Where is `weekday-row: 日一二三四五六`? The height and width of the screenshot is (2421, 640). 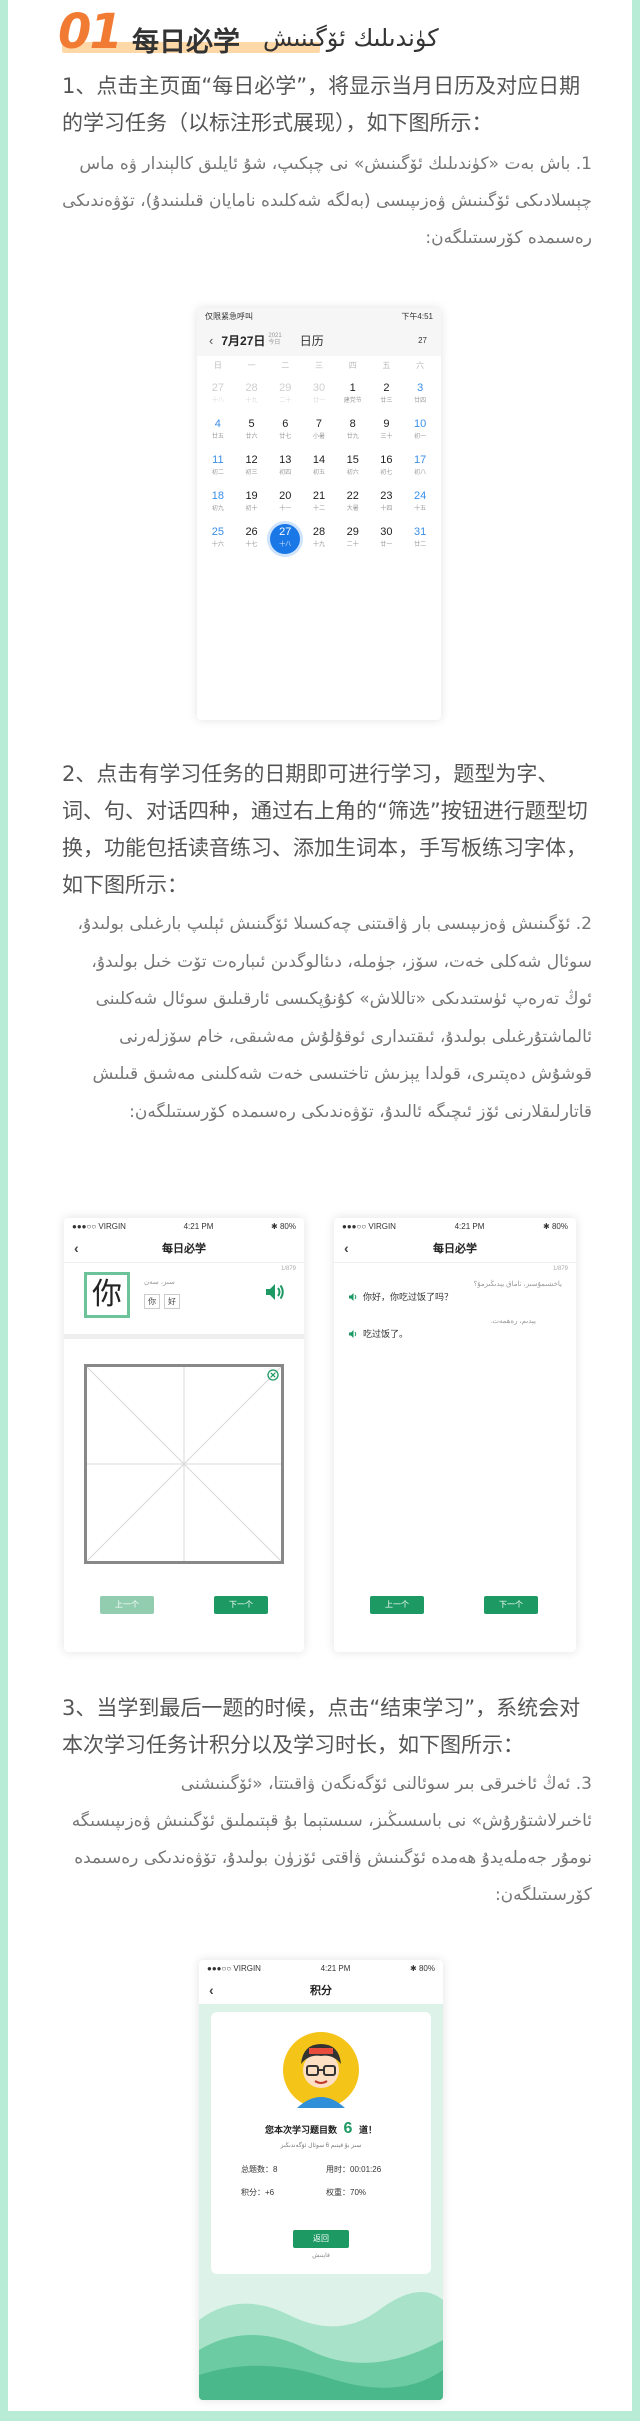 weekday-row: 日一二三四五六 is located at coordinates (319, 367).